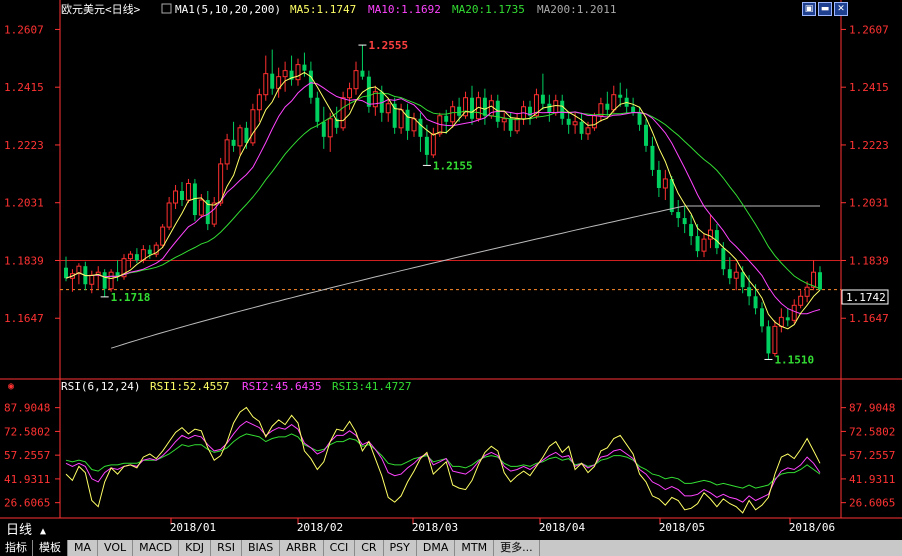  Describe the element at coordinates (24, 318) in the screenshot. I see `price-tick-label-left: 1.1647` at that location.